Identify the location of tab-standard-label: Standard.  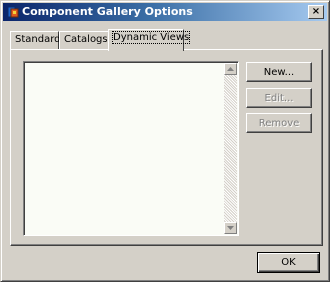
(38, 39).